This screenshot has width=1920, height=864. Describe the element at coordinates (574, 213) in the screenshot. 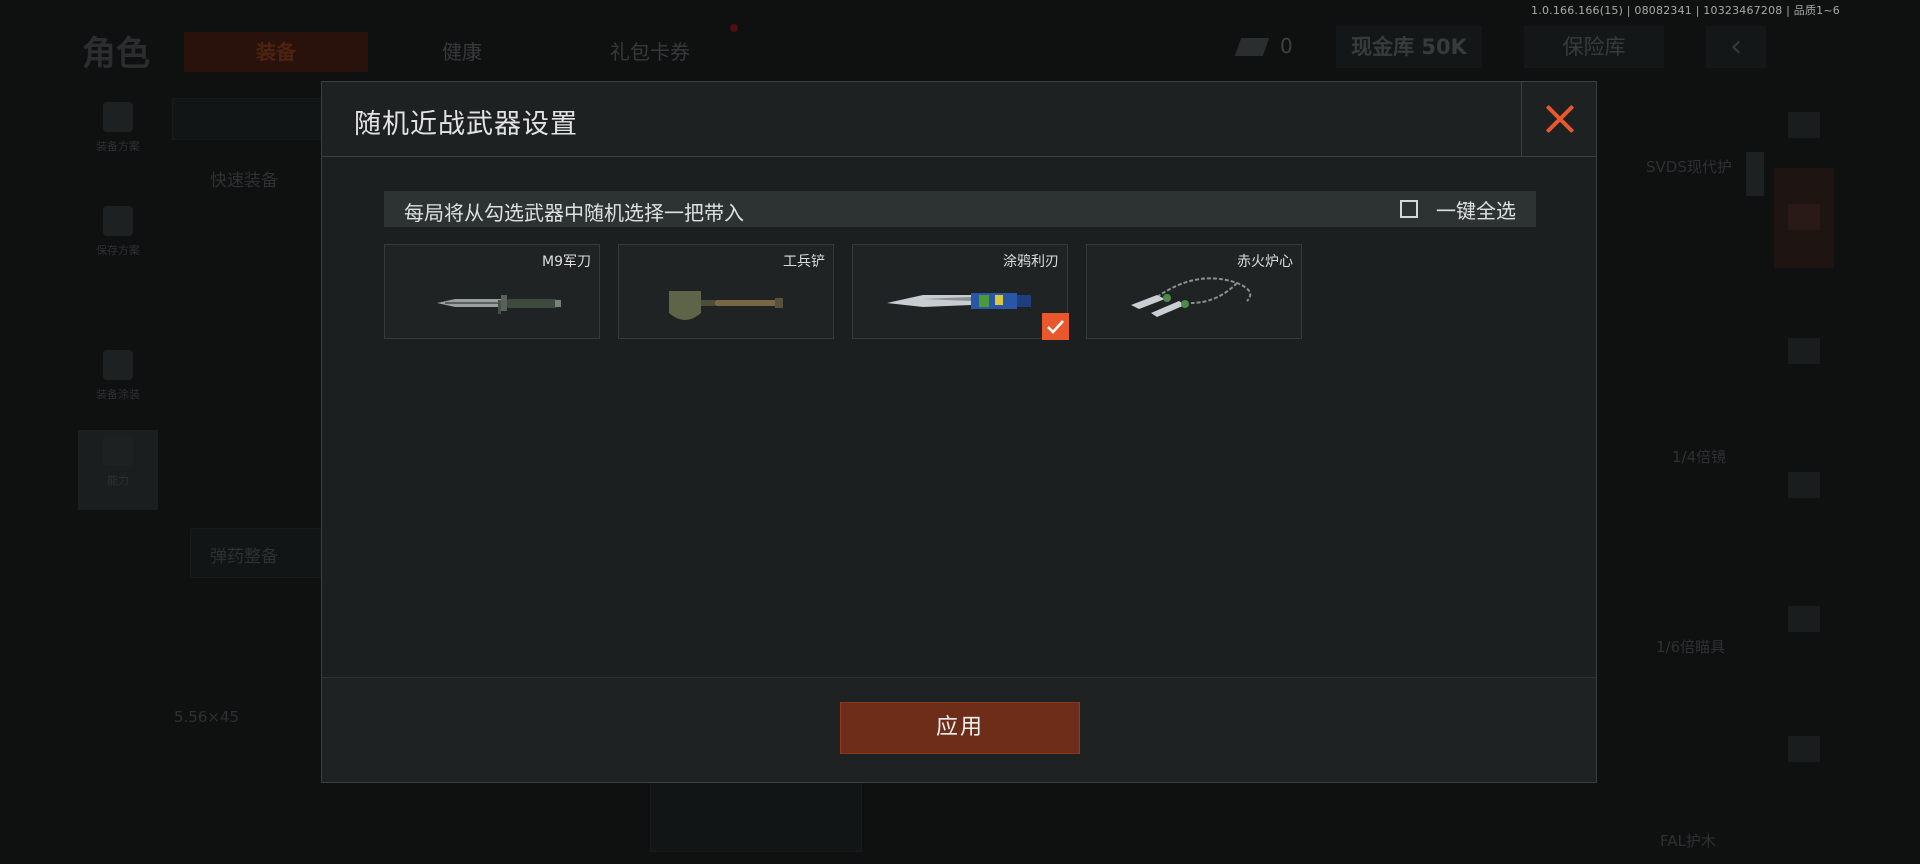

I see `info-text: 每局将从勾选武器中随机选择一把带入` at that location.